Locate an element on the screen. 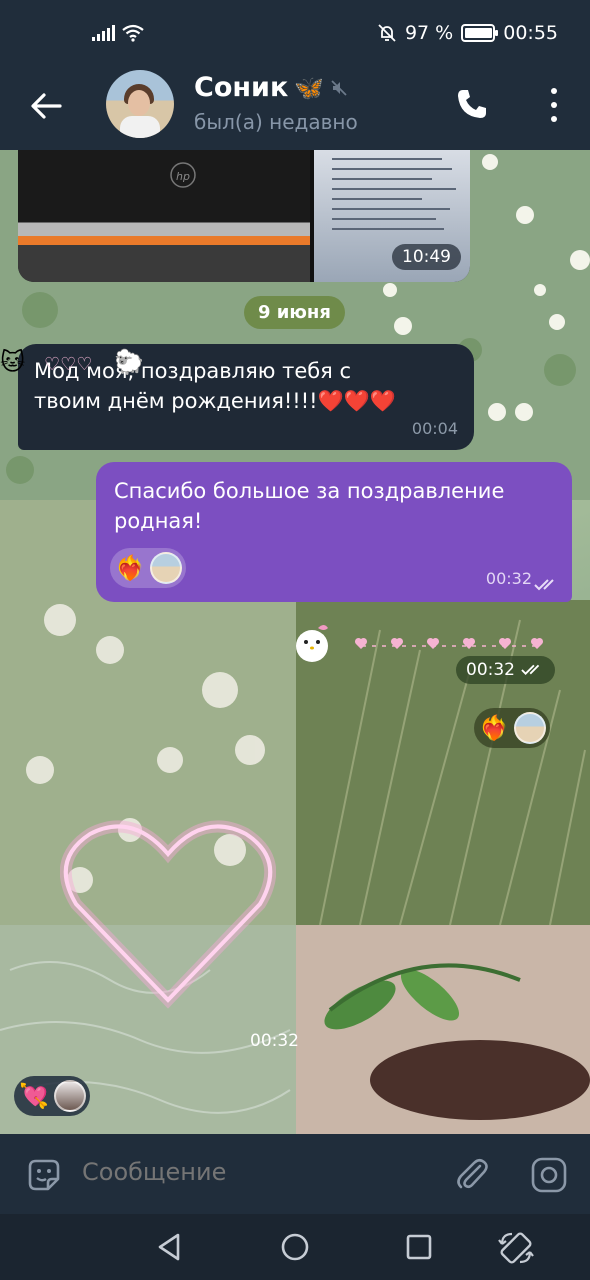 This screenshot has width=590, height=1280. nav-home-icon is located at coordinates (295, 1247).